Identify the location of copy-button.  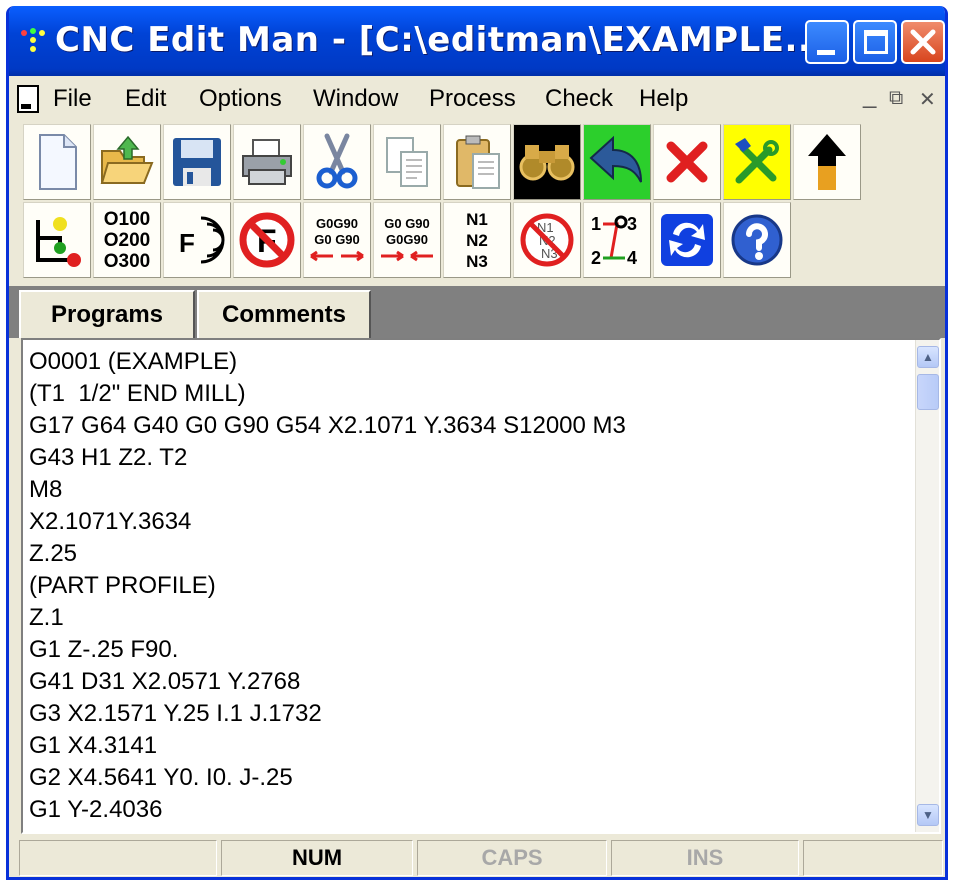
(407, 162).